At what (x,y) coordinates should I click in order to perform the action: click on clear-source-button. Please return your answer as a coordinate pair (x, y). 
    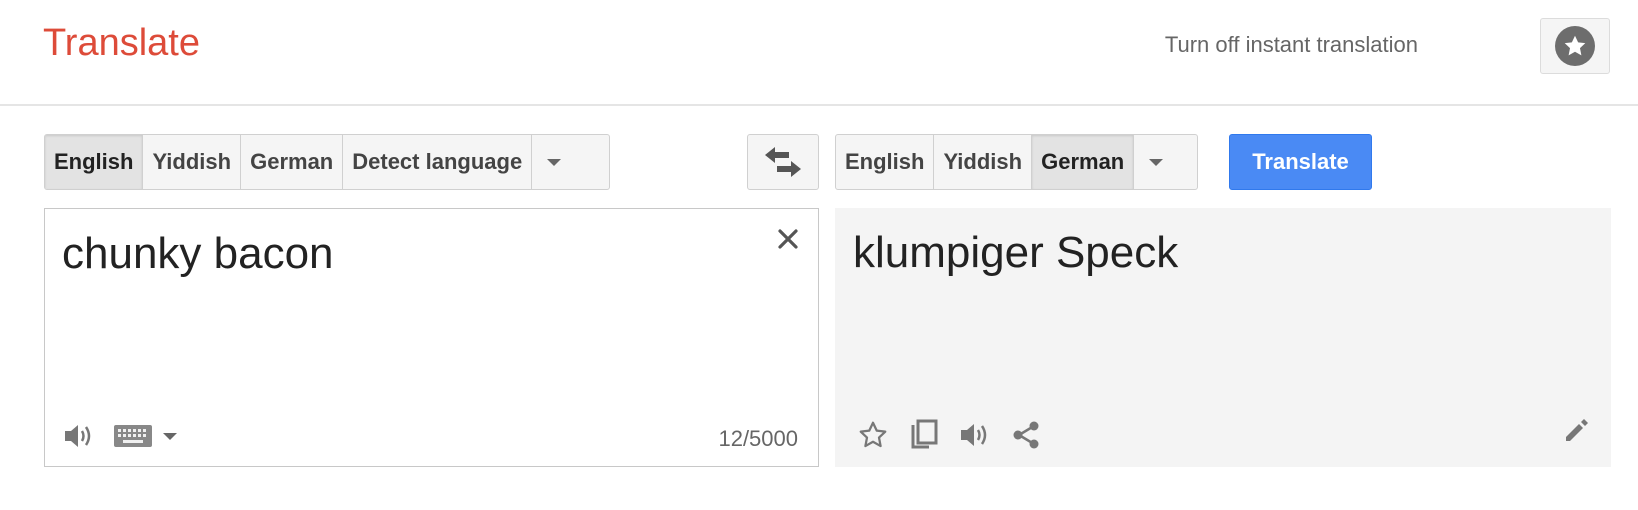
    Looking at the image, I should click on (788, 239).